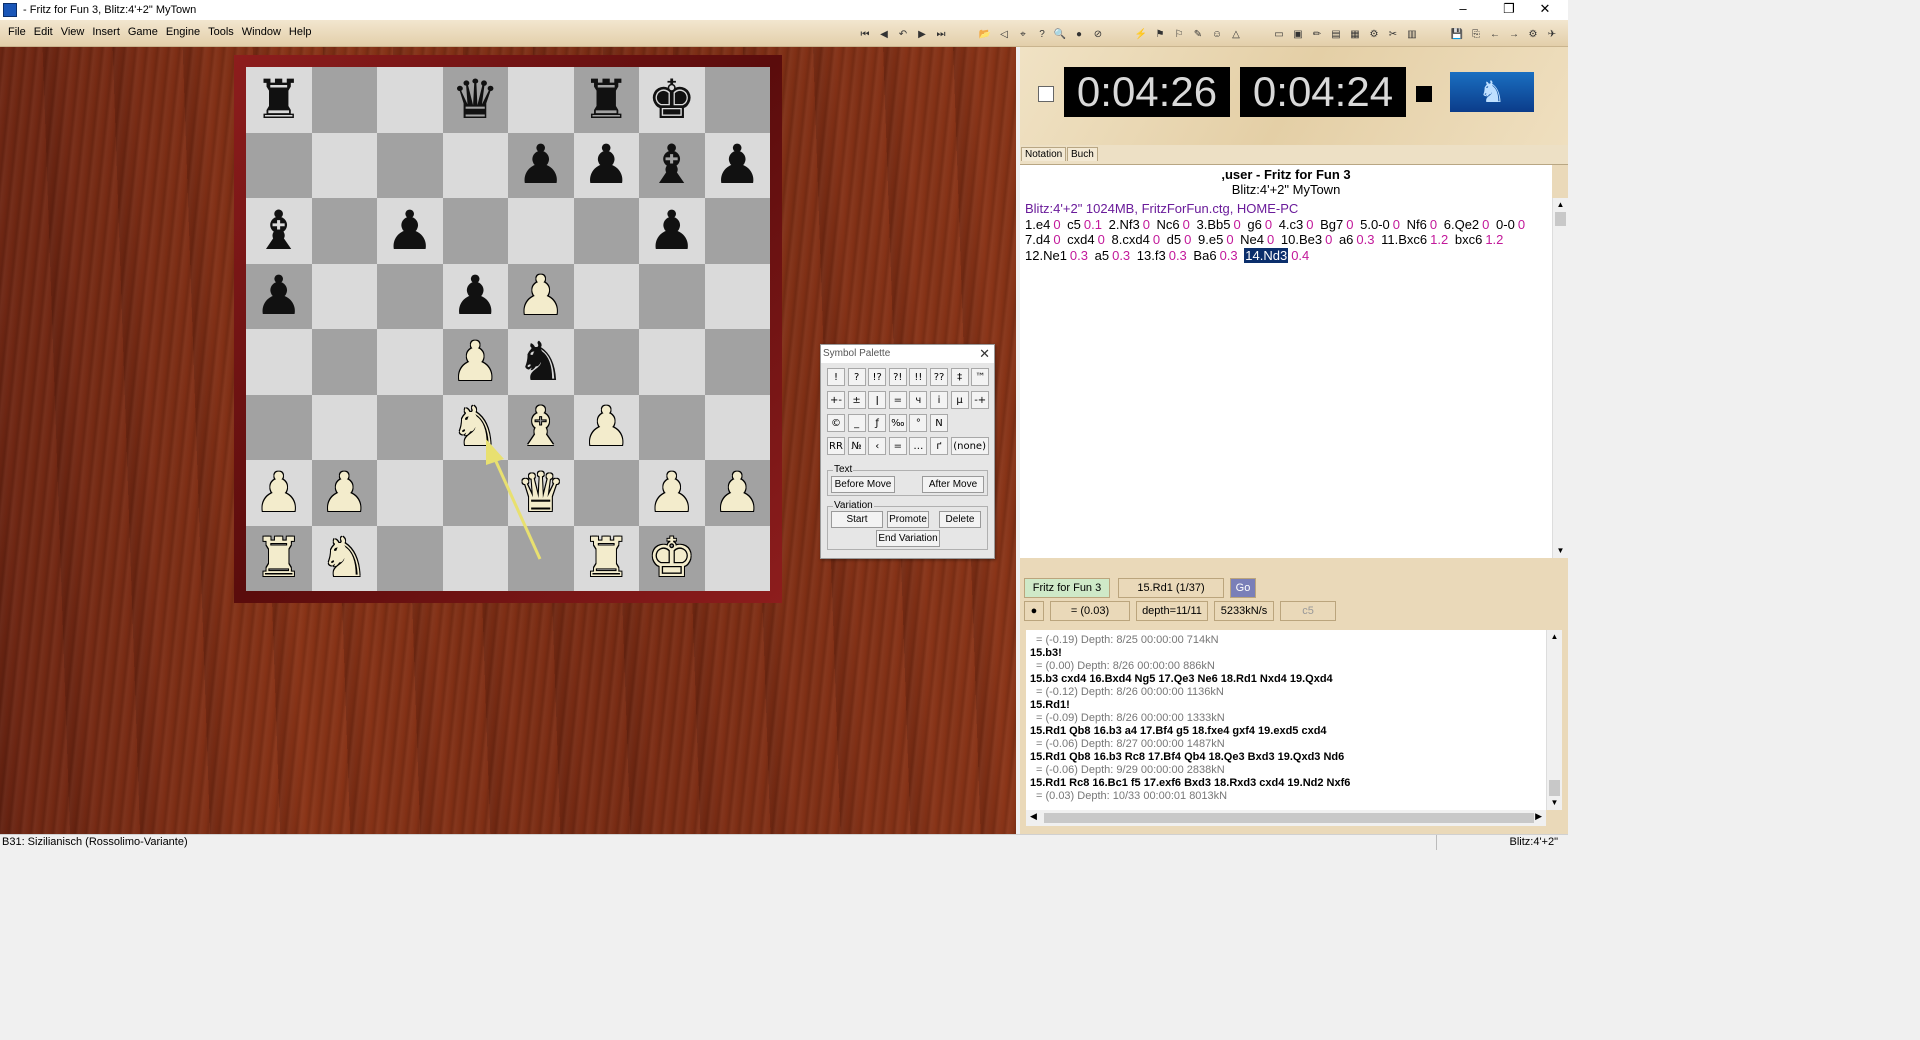 The image size is (1920, 1040). Describe the element at coordinates (106, 32) in the screenshot. I see `menu-insert: Insert` at that location.